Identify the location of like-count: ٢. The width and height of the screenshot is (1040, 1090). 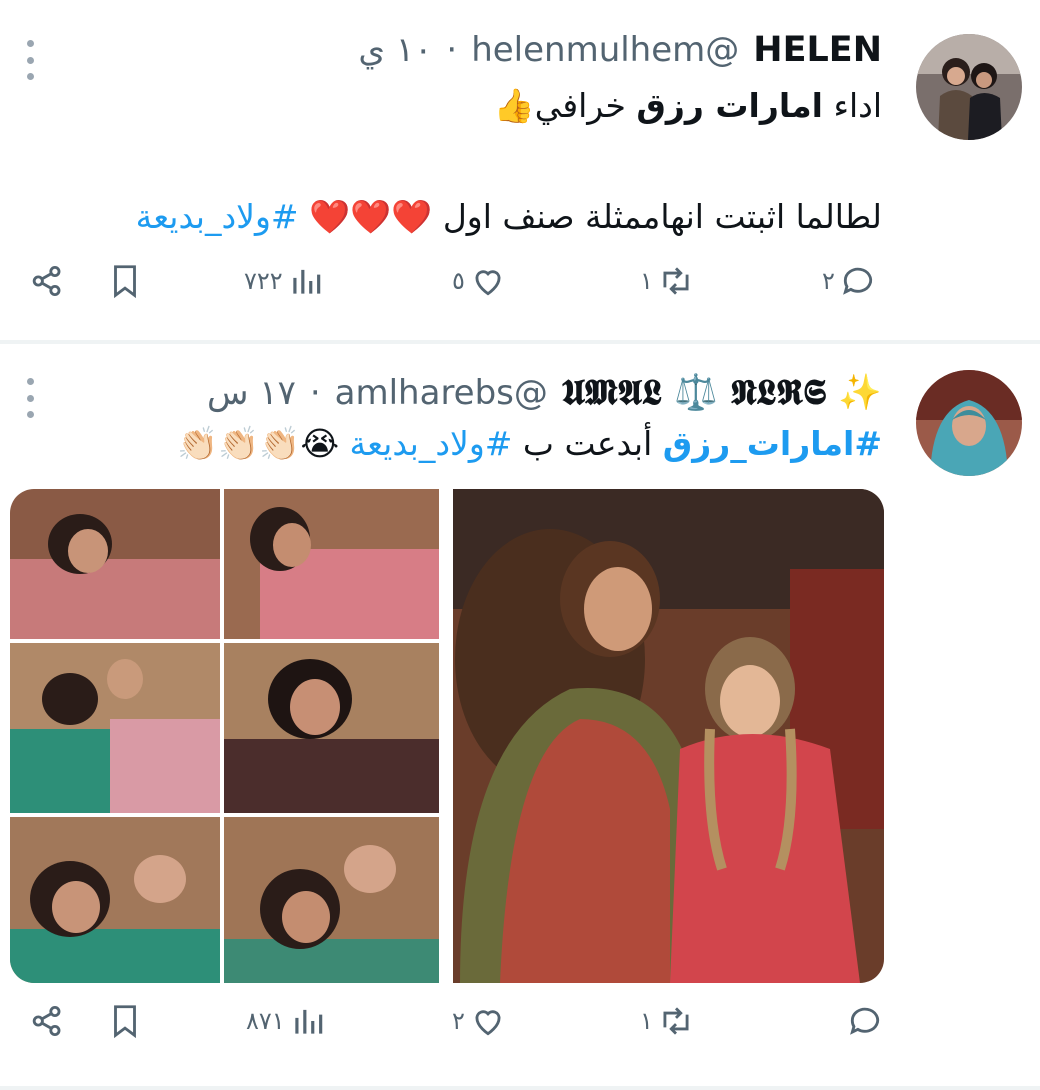
(458, 1021).